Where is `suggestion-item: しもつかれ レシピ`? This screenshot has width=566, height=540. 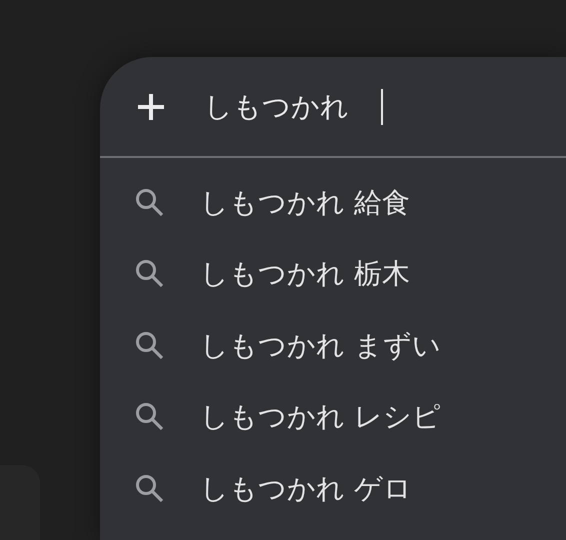 suggestion-item: しもつかれ レシピ is located at coordinates (320, 417).